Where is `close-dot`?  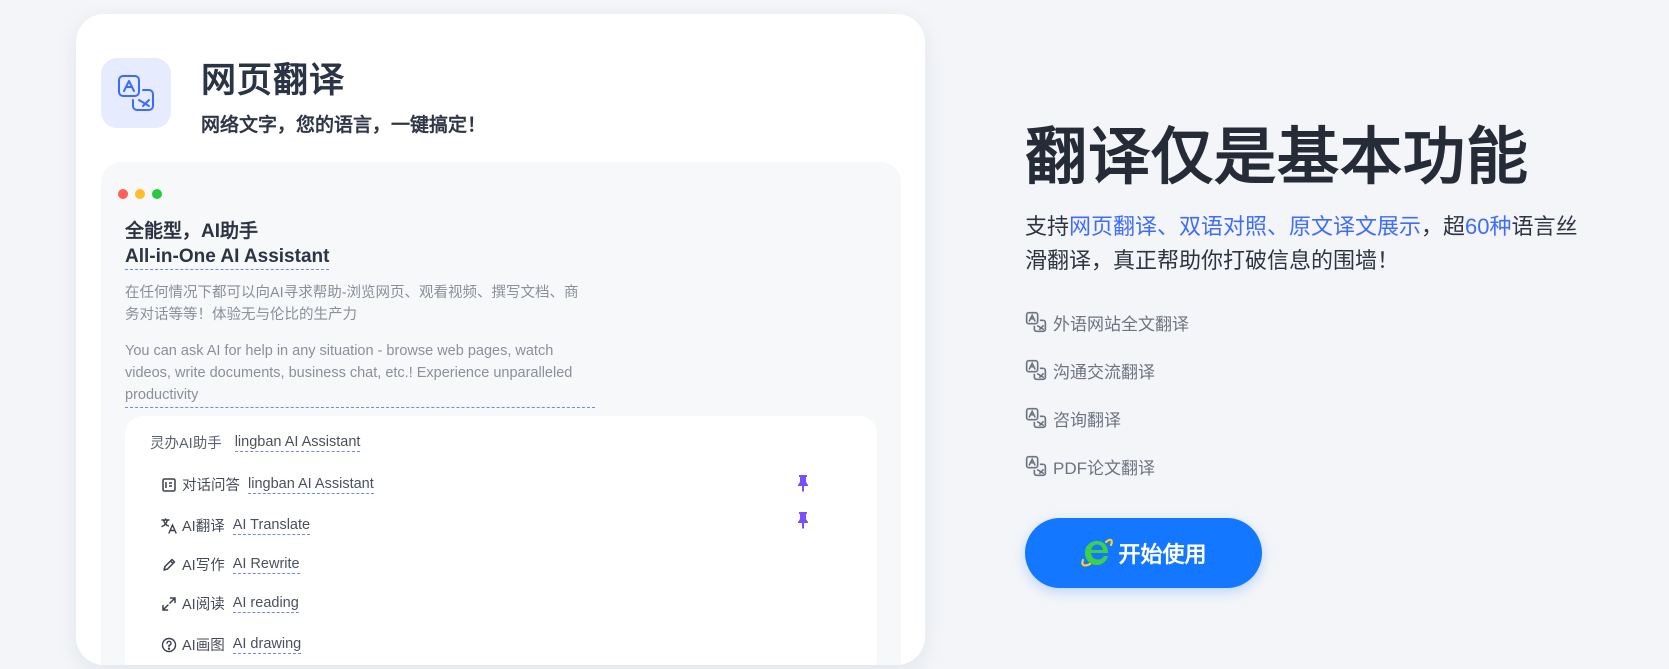
close-dot is located at coordinates (123, 194).